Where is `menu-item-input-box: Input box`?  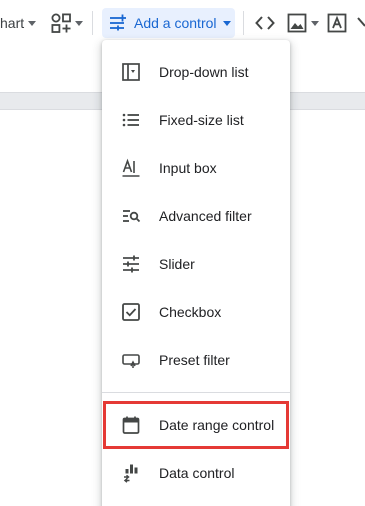
menu-item-input-box: Input box is located at coordinates (196, 168).